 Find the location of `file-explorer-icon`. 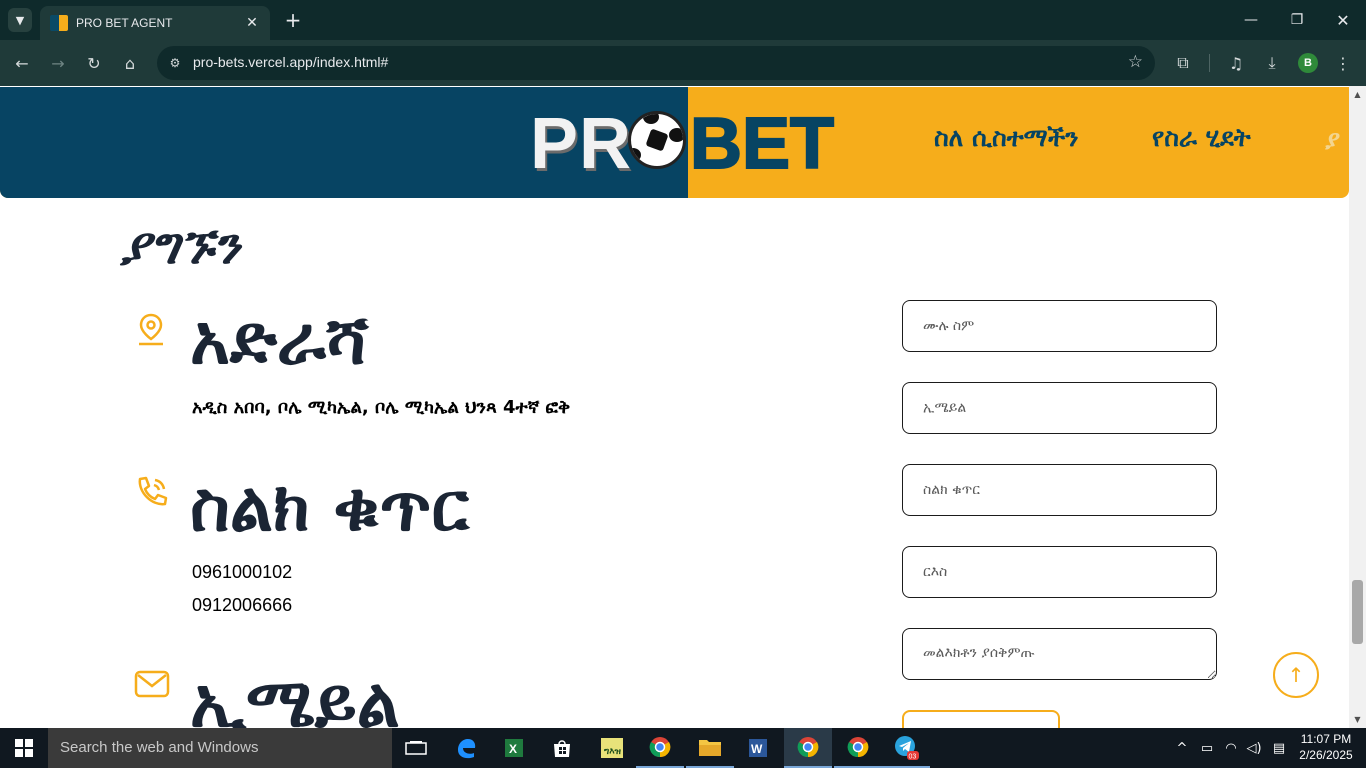

file-explorer-icon is located at coordinates (710, 748).